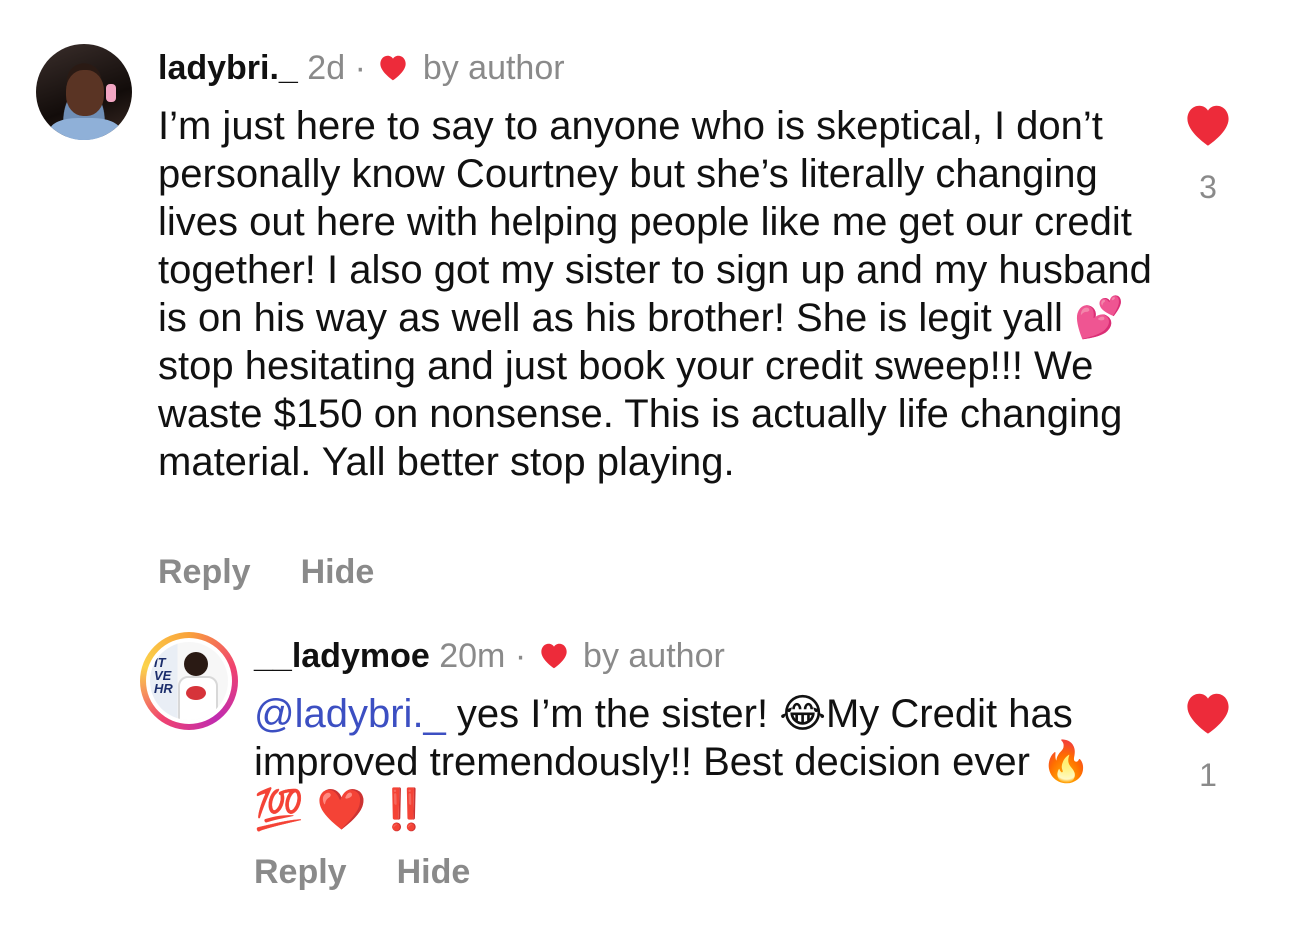 This screenshot has width=1290, height=928. What do you see at coordinates (1208, 187) in the screenshot?
I see `like-count: 3` at bounding box center [1208, 187].